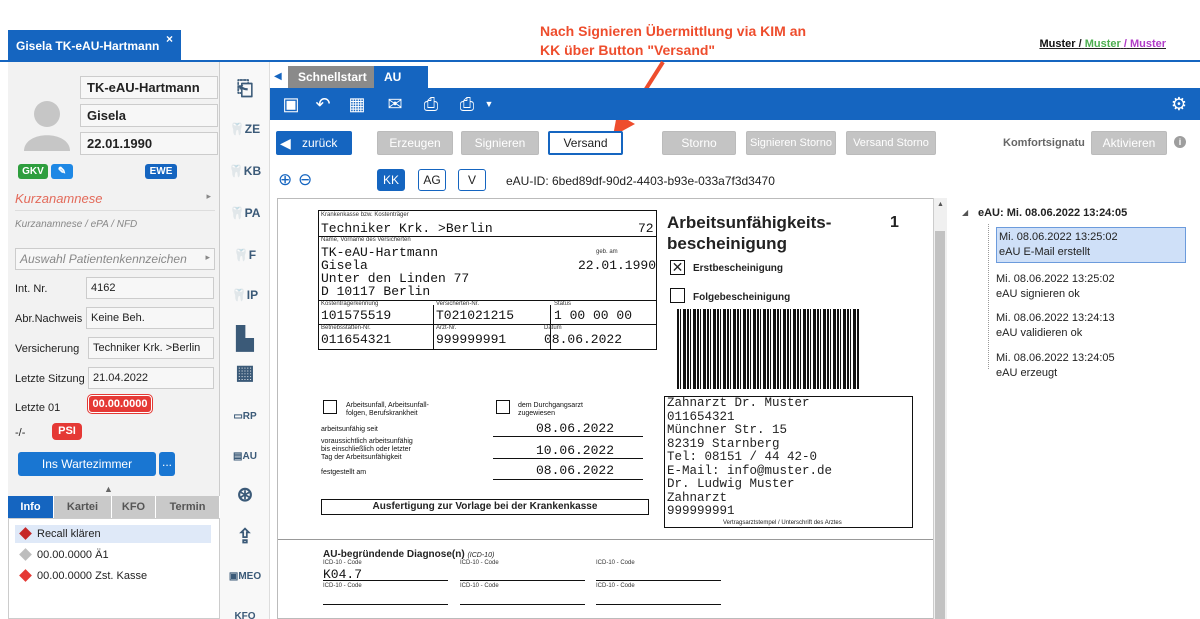 Image resolution: width=1200 pixels, height=619 pixels. What do you see at coordinates (1091, 366) in the screenshot?
I see `history-entry: Mi. 08.06.2022 13:24:05 eAU erzeugt` at bounding box center [1091, 366].